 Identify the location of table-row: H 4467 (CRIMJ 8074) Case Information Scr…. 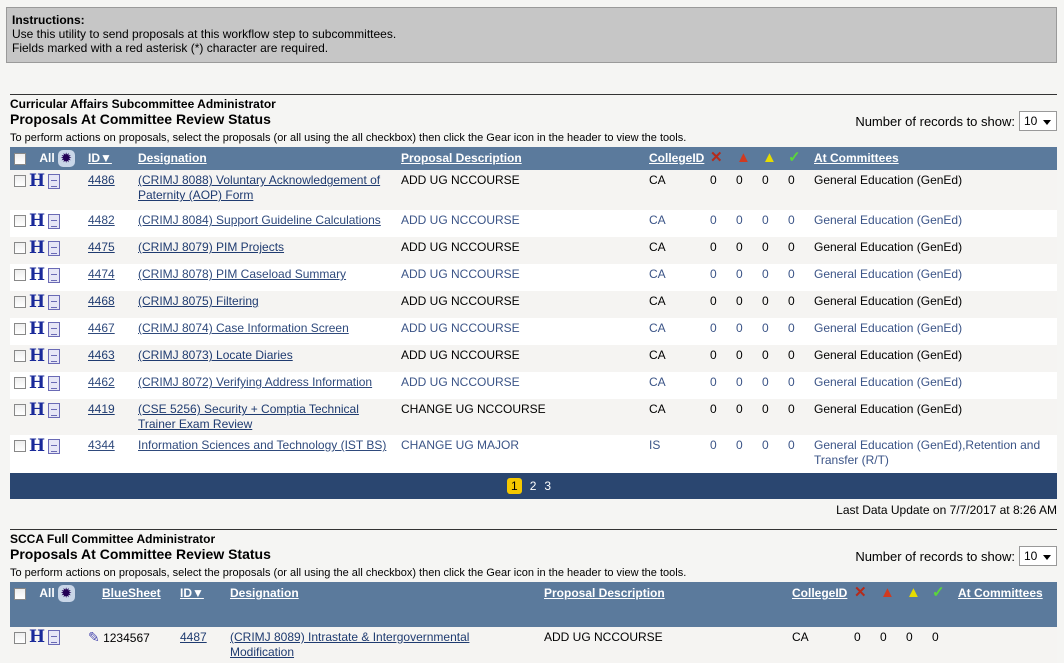
(533, 332).